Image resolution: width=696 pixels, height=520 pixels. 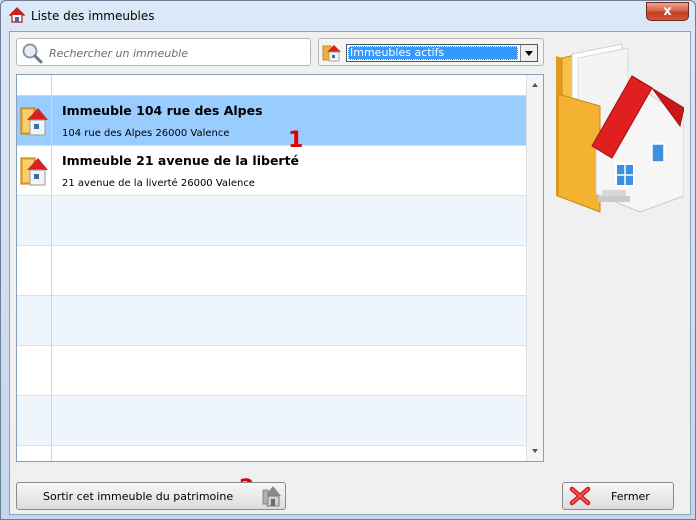 What do you see at coordinates (32, 53) in the screenshot?
I see `search-icon` at bounding box center [32, 53].